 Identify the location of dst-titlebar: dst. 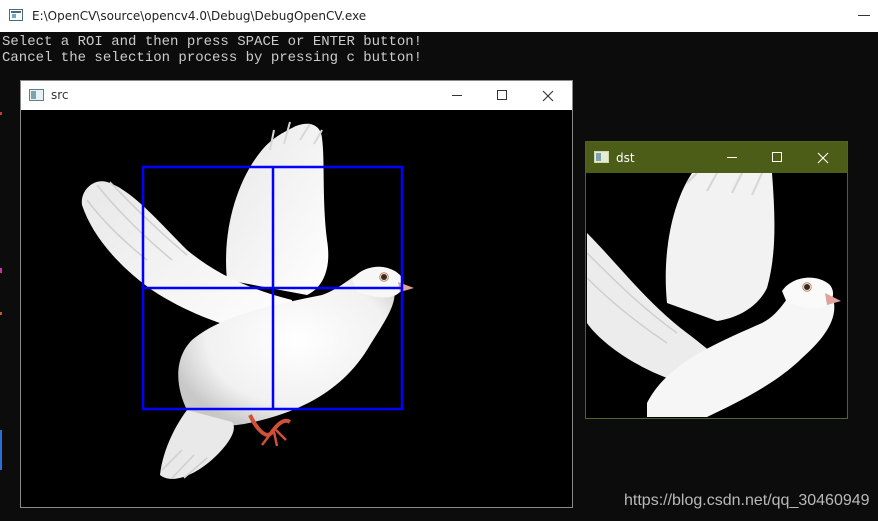
(716, 157).